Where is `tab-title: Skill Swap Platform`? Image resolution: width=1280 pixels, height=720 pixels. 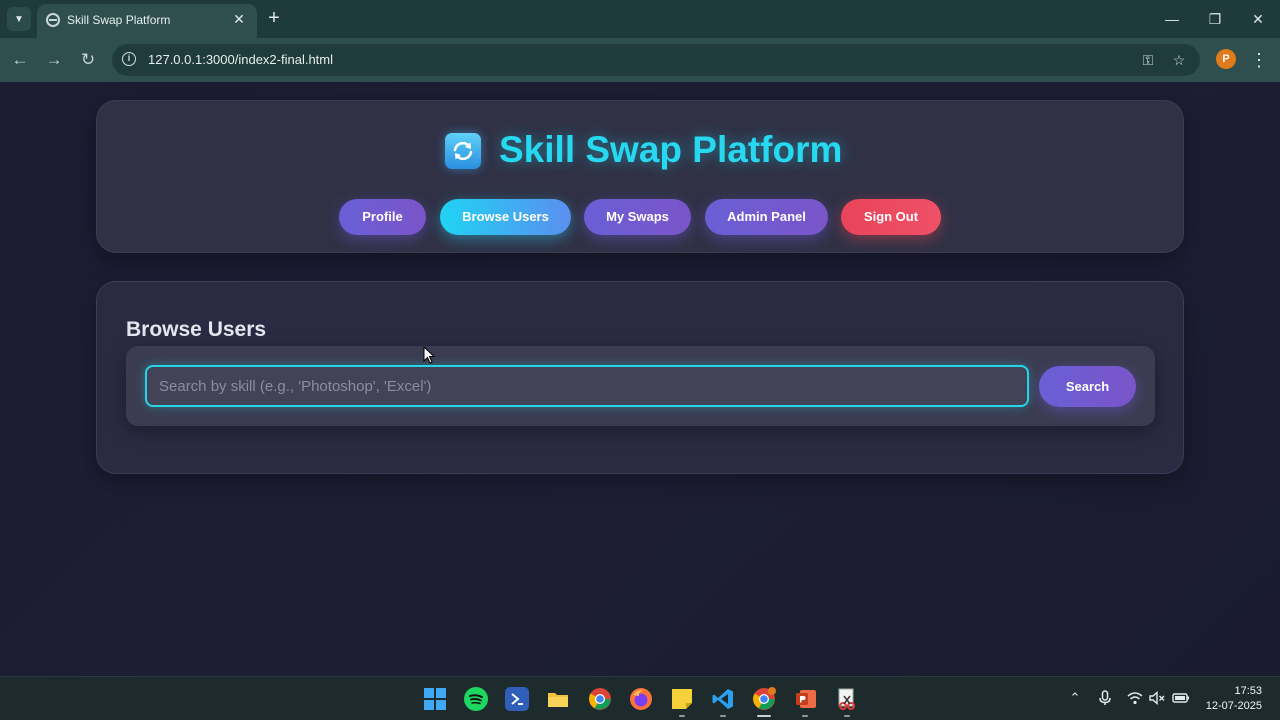
tab-title: Skill Swap Platform is located at coordinates (119, 20).